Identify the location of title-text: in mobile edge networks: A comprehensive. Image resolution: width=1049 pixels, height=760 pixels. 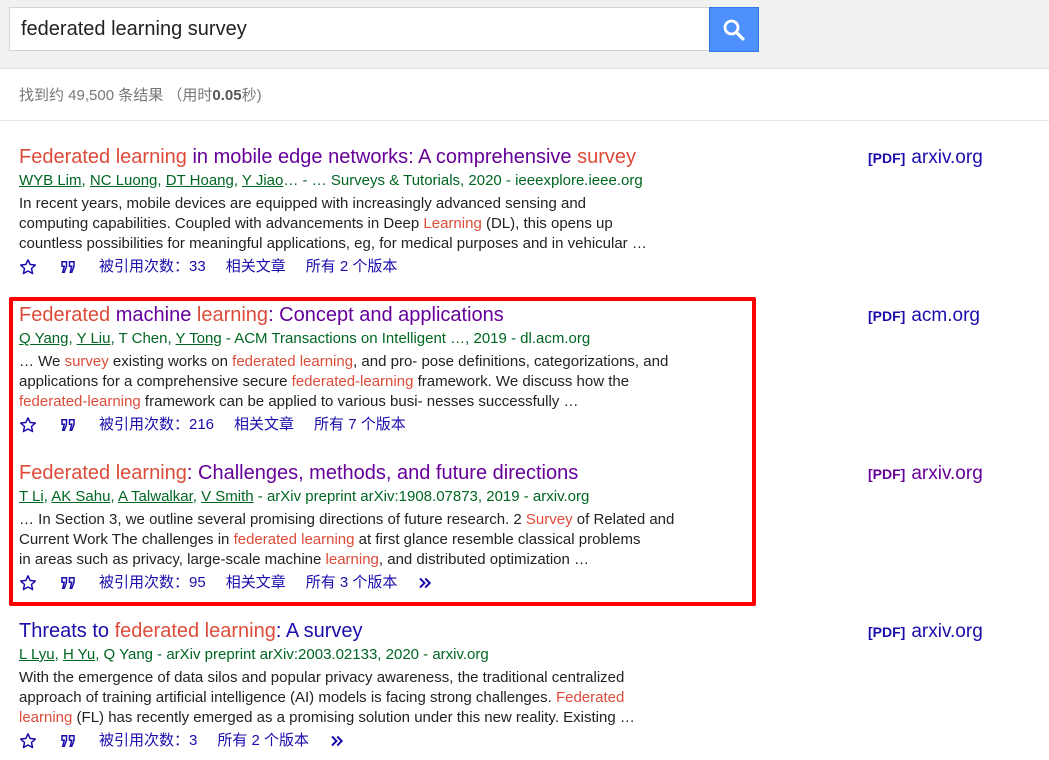
(382, 157).